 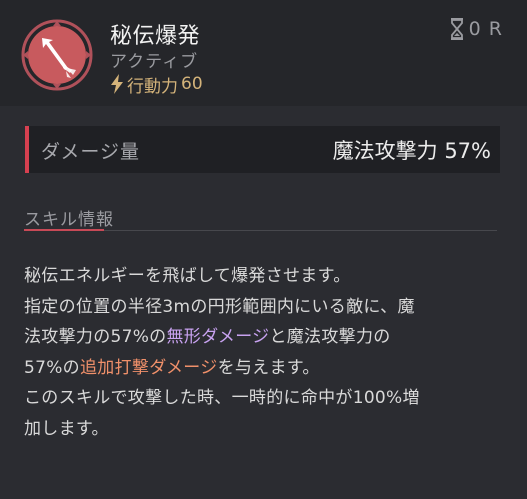 What do you see at coordinates (69, 220) in the screenshot?
I see `section-title: スキル情報` at bounding box center [69, 220].